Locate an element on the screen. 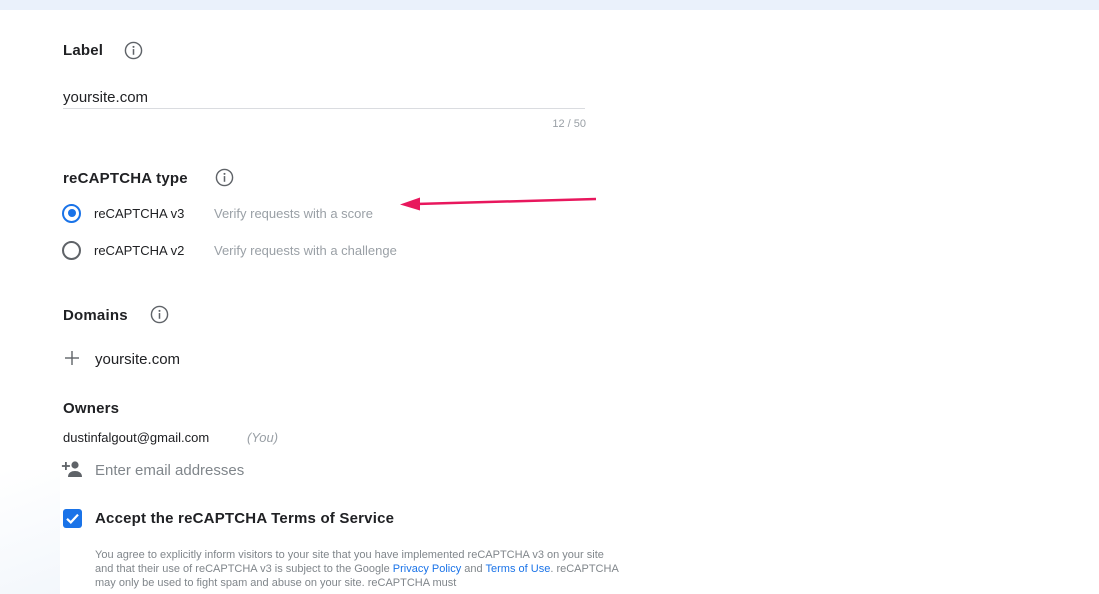  annotation-arrow-icon is located at coordinates (498, 204).